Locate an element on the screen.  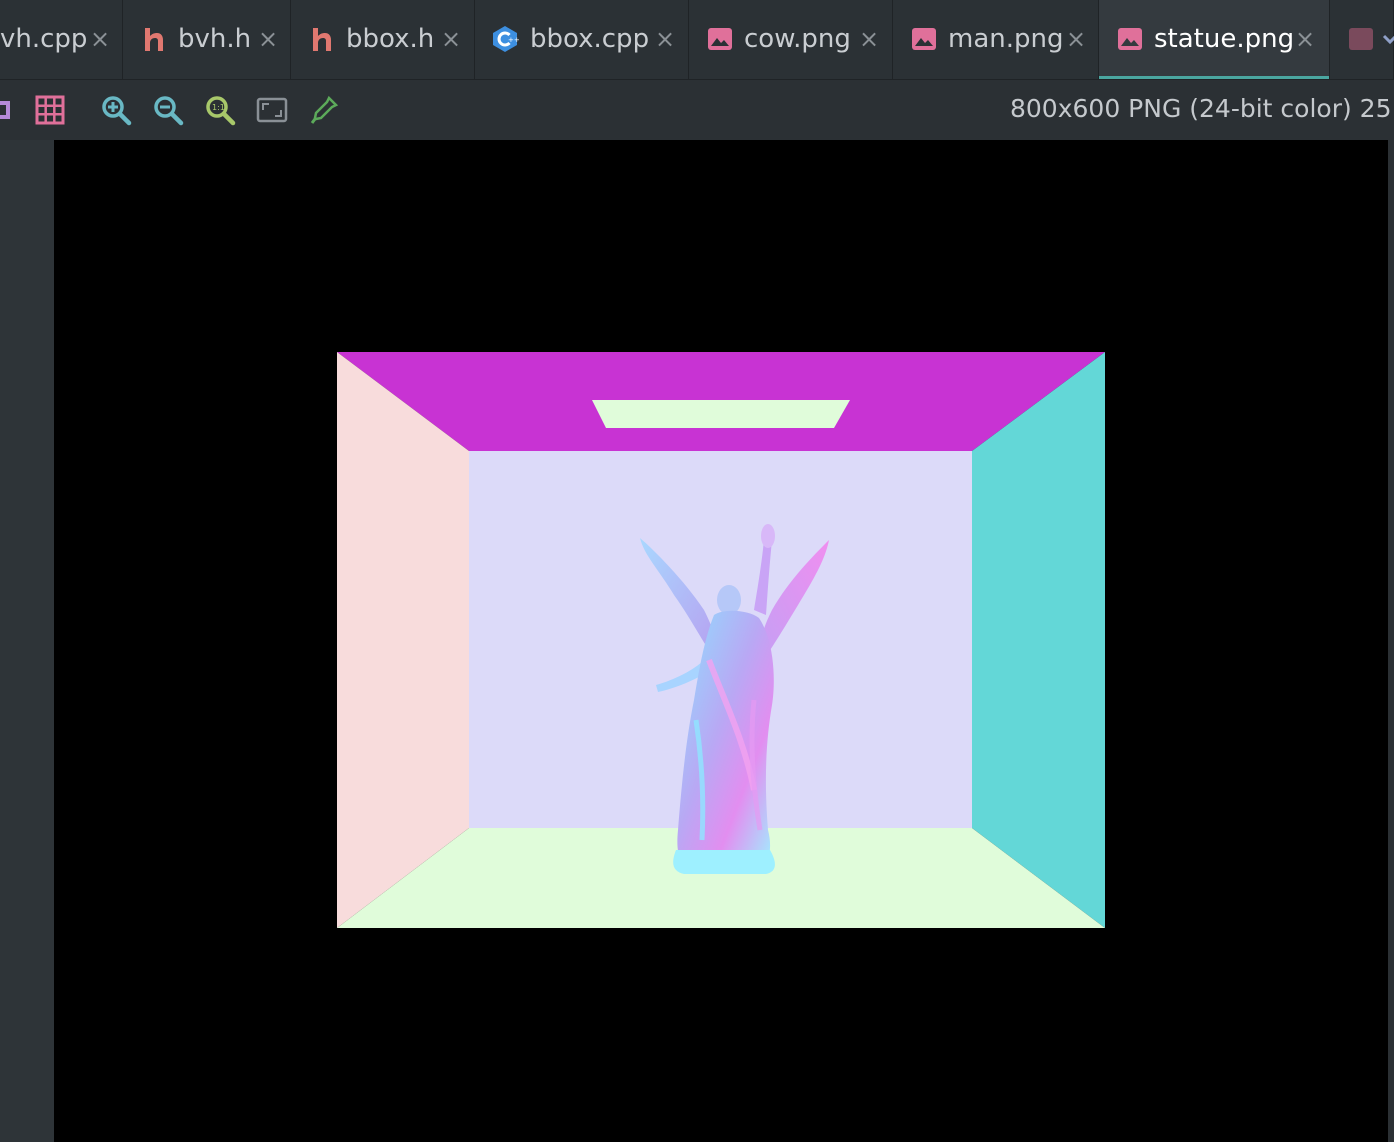
tab-bvh-h: bvh.h × is located at coordinates (207, 39).